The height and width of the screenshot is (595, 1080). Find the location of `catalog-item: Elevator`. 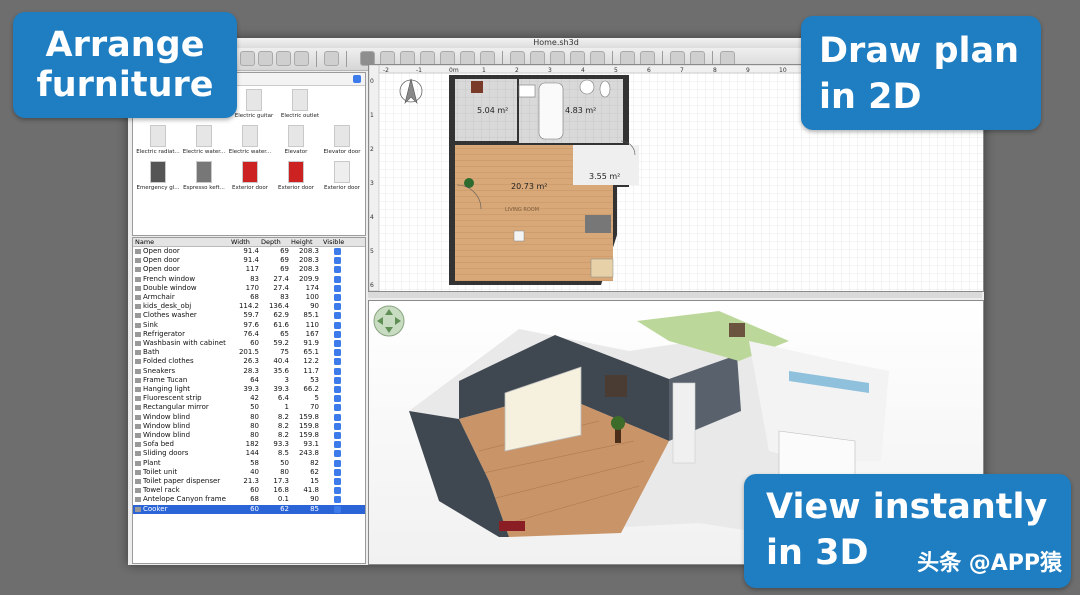

catalog-item: Elevator is located at coordinates (296, 142).